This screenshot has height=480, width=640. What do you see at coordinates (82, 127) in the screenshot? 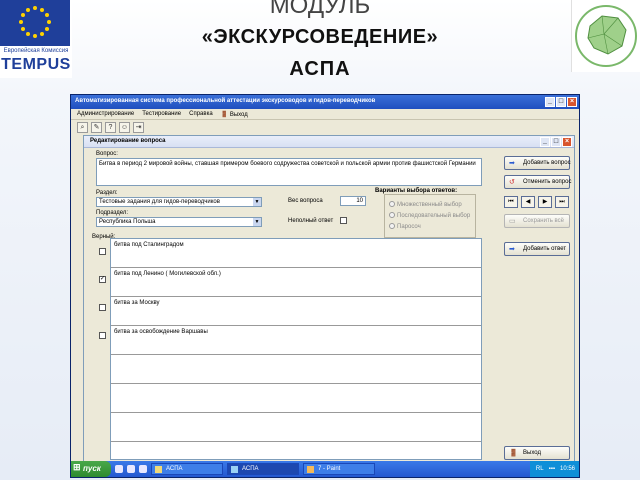
I see `search-icon: ⌕` at bounding box center [82, 127].